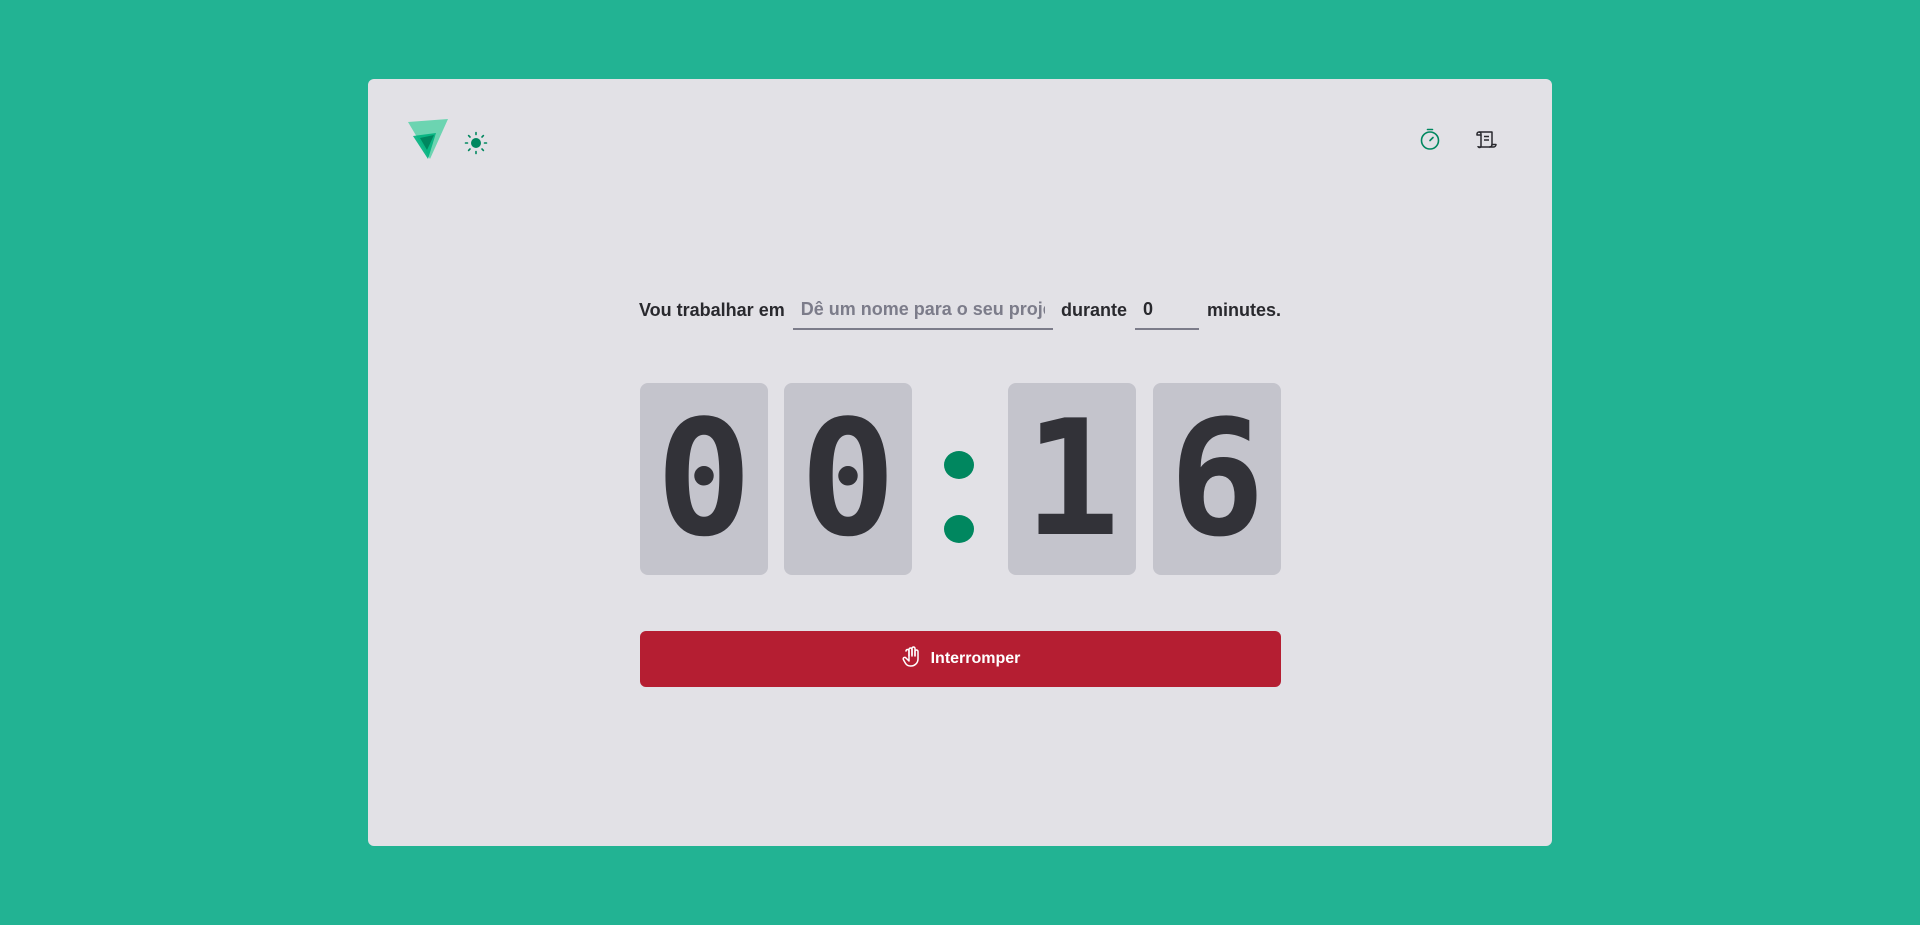 The image size is (1920, 925). I want to click on interrupt-button: Interromper, so click(960, 659).